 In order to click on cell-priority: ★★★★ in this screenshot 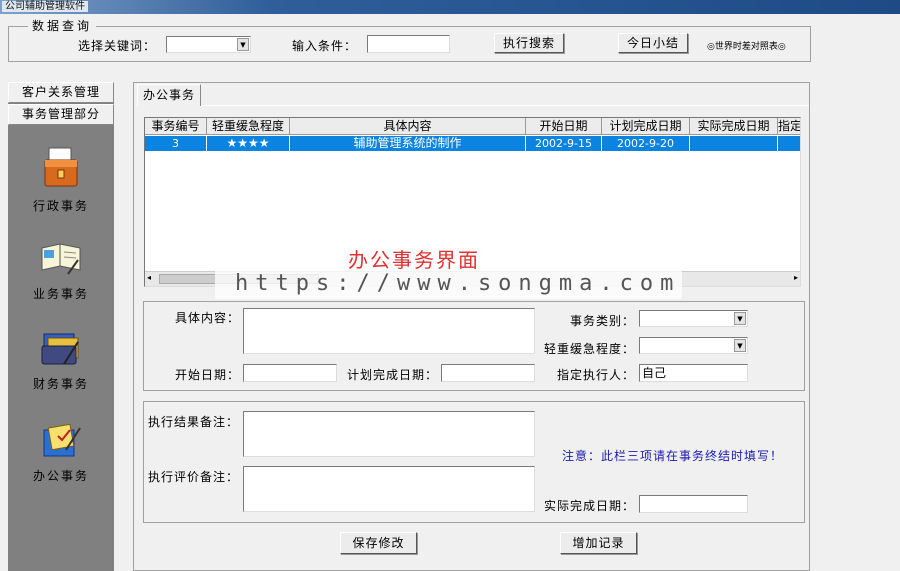, I will do `click(248, 143)`.